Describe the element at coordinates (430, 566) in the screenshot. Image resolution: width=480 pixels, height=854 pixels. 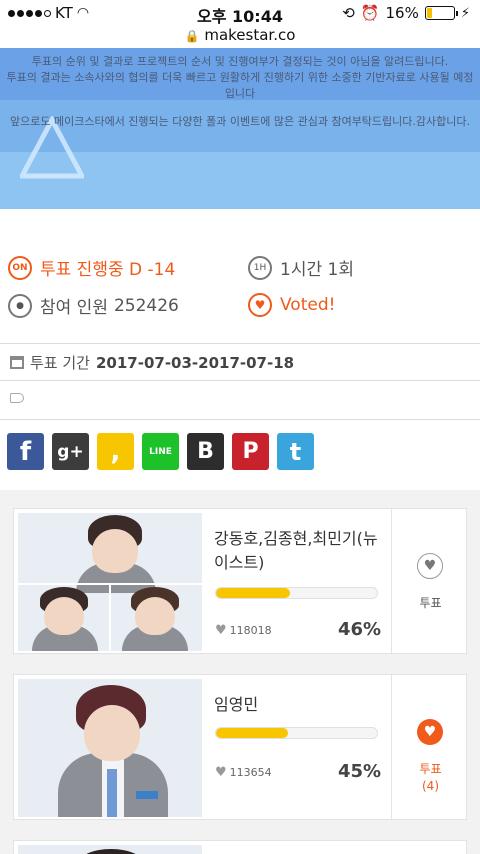
I see `heart-outline-icon: ♥` at that location.